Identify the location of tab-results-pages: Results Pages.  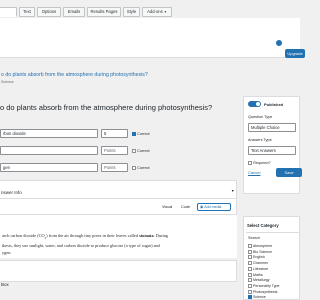
(104, 12).